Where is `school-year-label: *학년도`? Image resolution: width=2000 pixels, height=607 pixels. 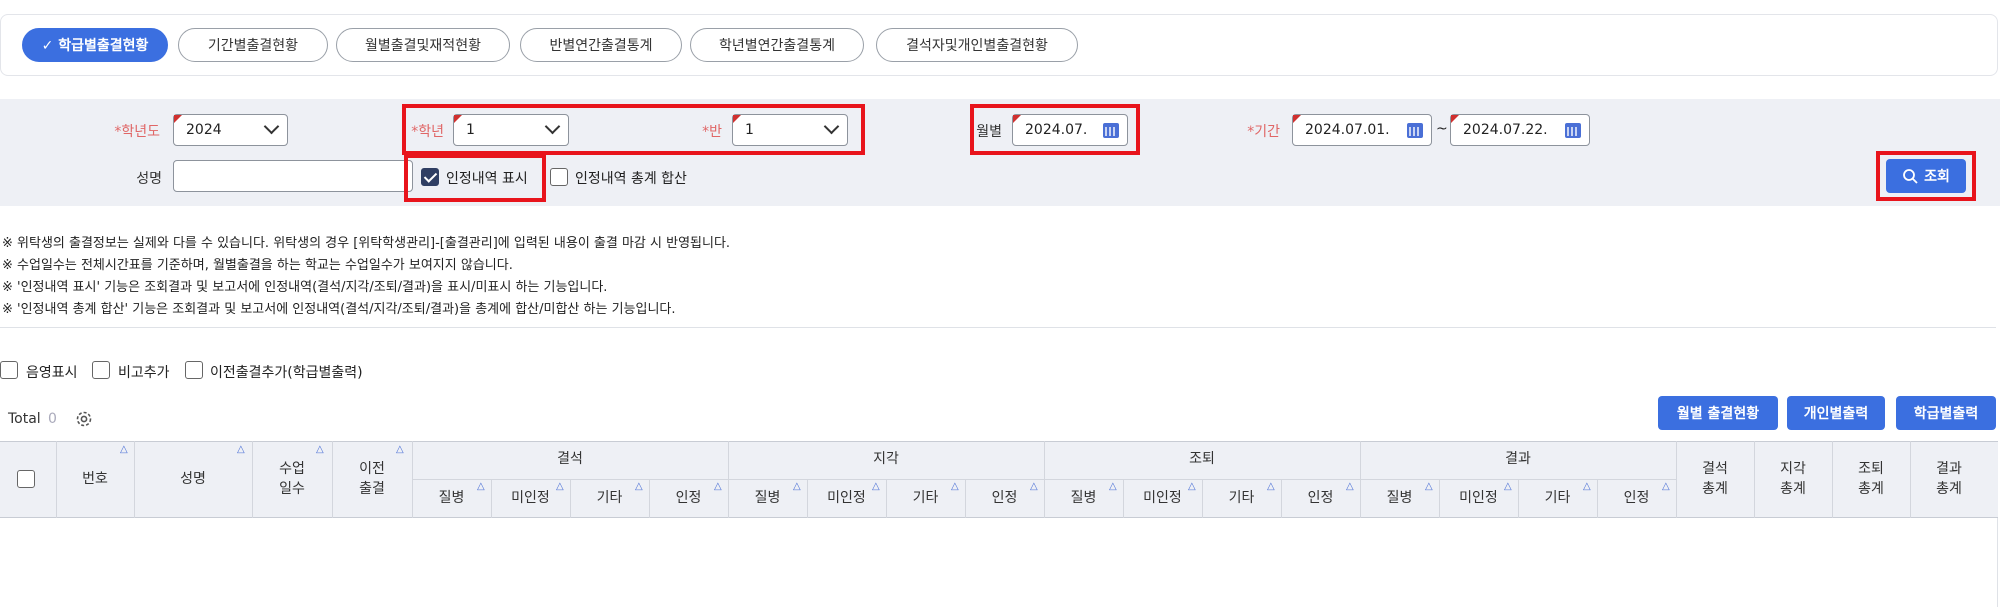 school-year-label: *학년도 is located at coordinates (137, 132).